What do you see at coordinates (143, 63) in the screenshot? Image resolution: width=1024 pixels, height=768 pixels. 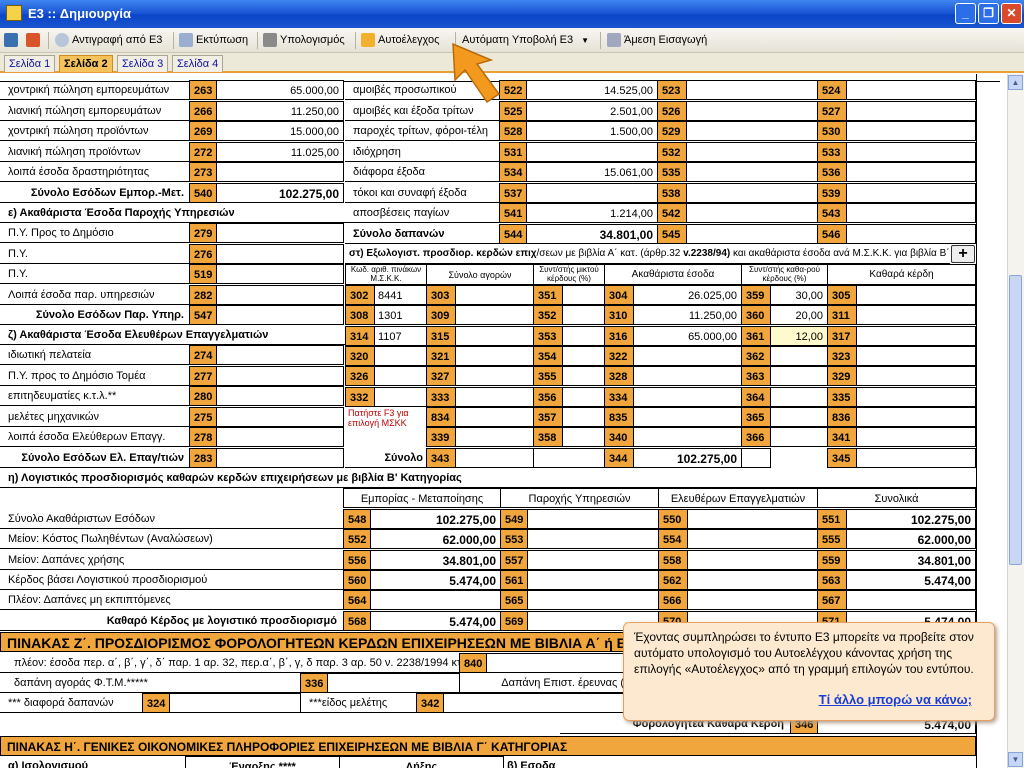 I see `tab-page-3: Σελίδα 3` at bounding box center [143, 63].